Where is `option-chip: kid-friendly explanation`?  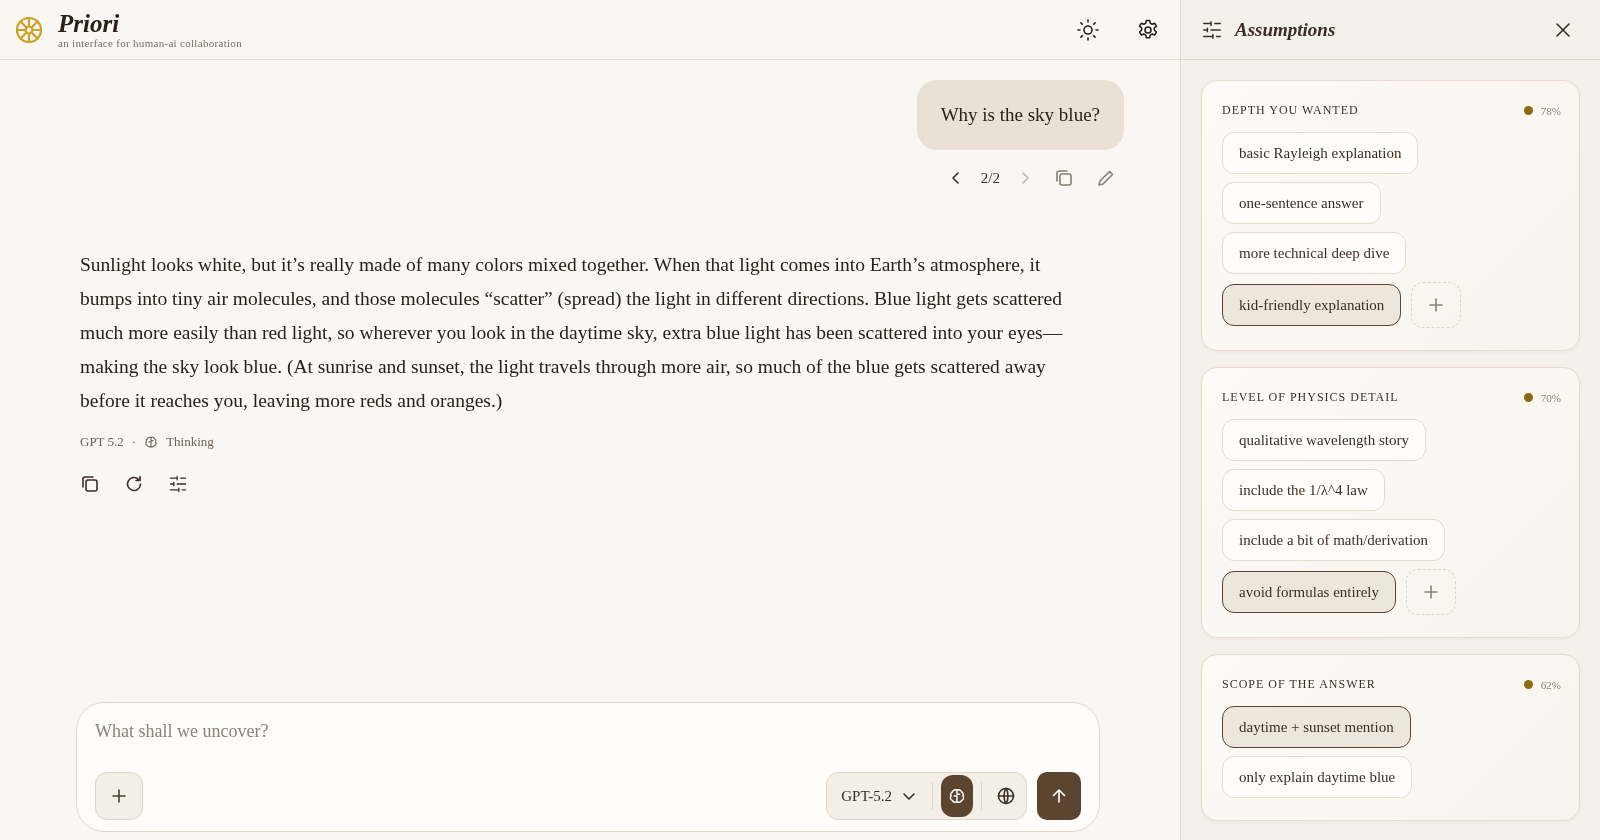 option-chip: kid-friendly explanation is located at coordinates (1312, 305).